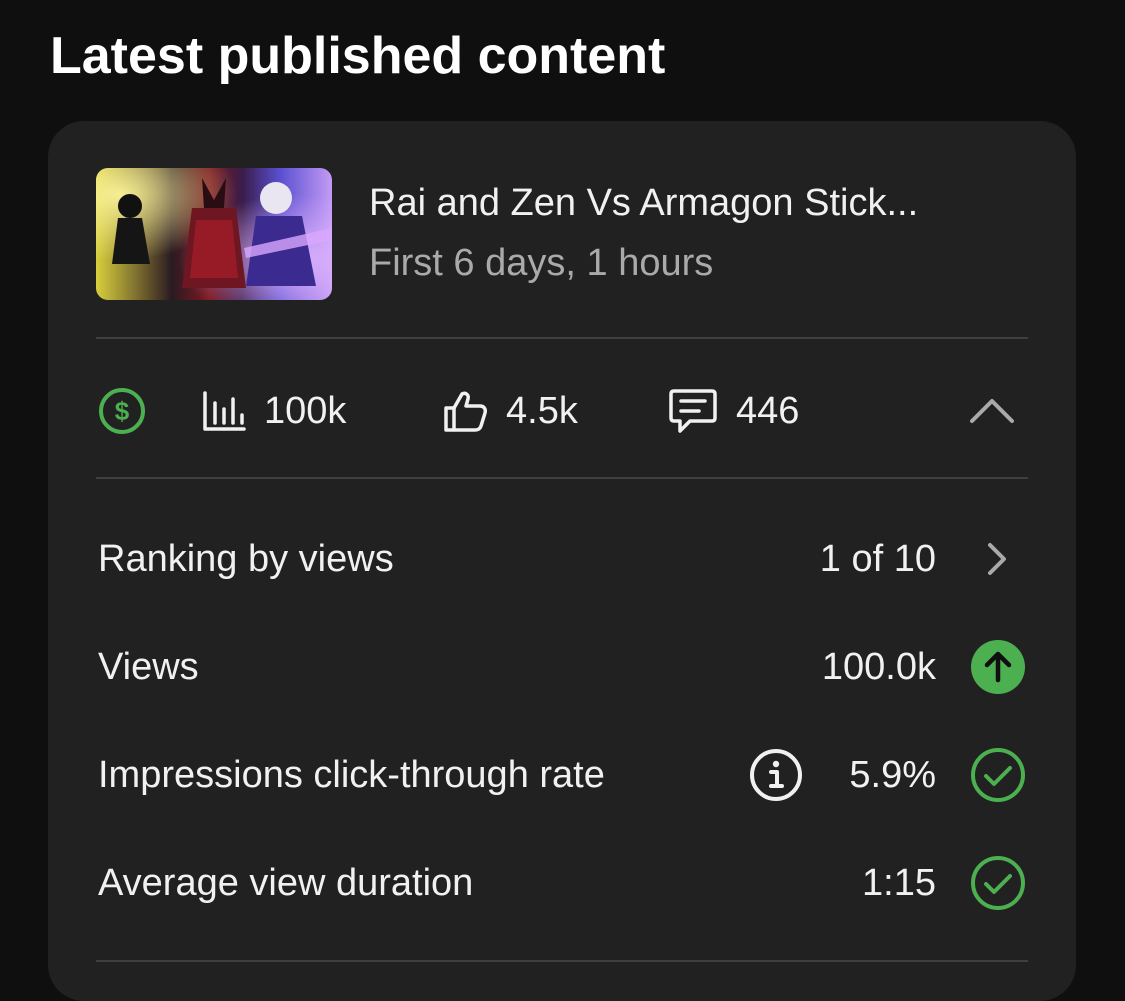 This screenshot has height=1001, width=1125. I want to click on comments-count: 446, so click(768, 410).